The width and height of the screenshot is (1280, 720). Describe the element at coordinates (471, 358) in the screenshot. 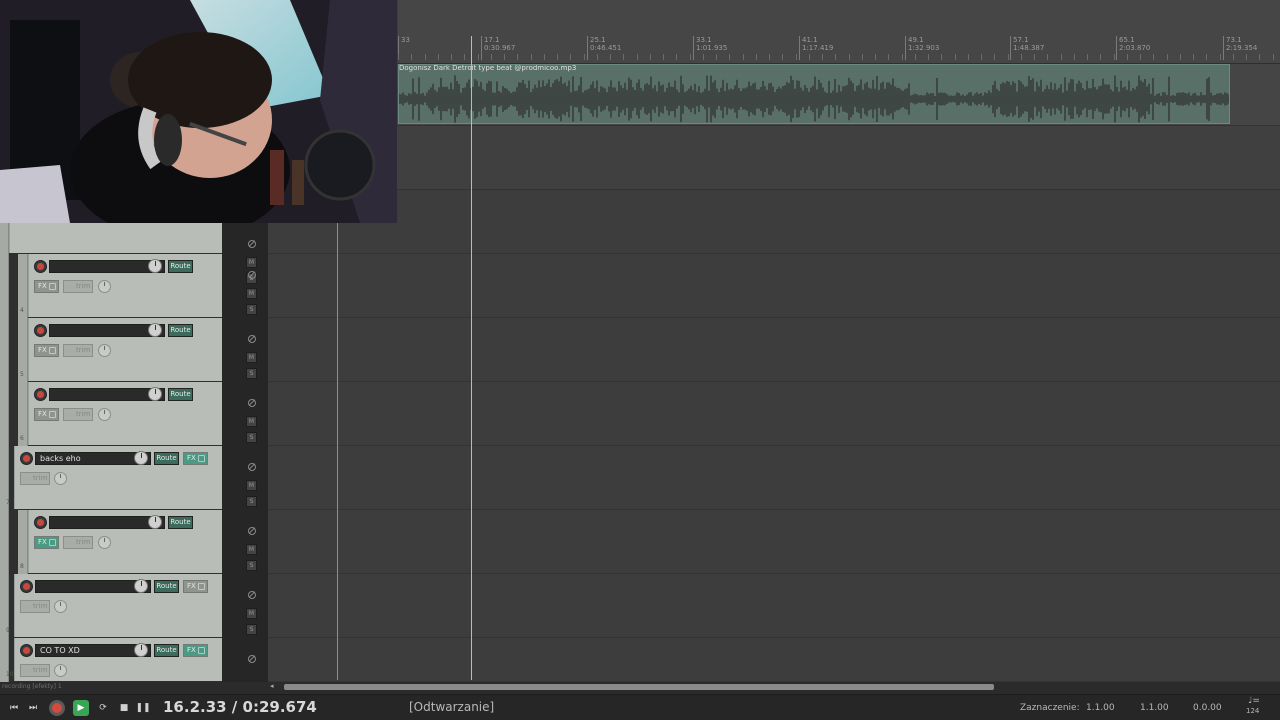

I see `playhead-cursor` at that location.